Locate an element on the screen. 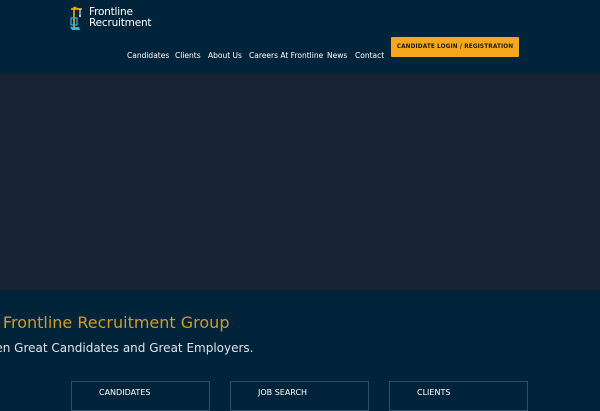 Image resolution: width=600 pixels, height=411 pixels. brand-logo: Frontline Recruitment is located at coordinates (110, 18).